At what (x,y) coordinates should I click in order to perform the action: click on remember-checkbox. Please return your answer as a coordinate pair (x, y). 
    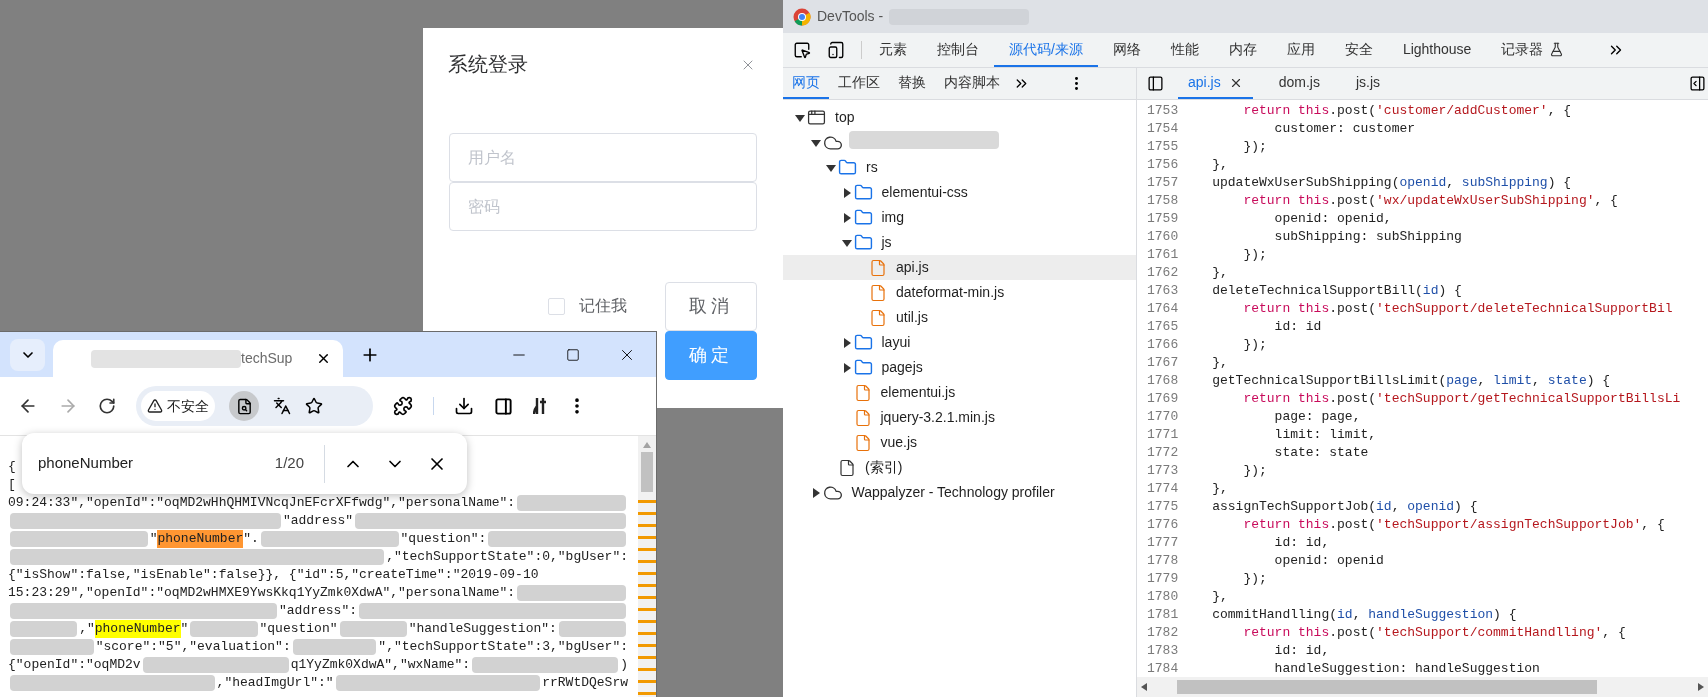
    Looking at the image, I should click on (556, 306).